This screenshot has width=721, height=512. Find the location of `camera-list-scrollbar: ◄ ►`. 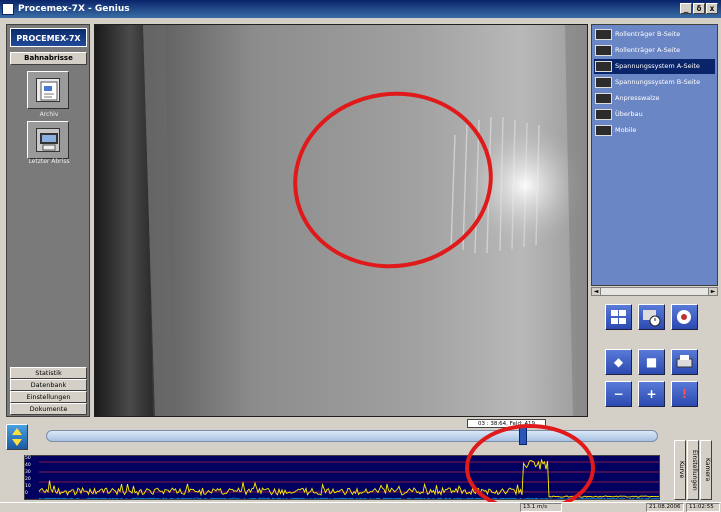

camera-list-scrollbar: ◄ ► is located at coordinates (654, 291).